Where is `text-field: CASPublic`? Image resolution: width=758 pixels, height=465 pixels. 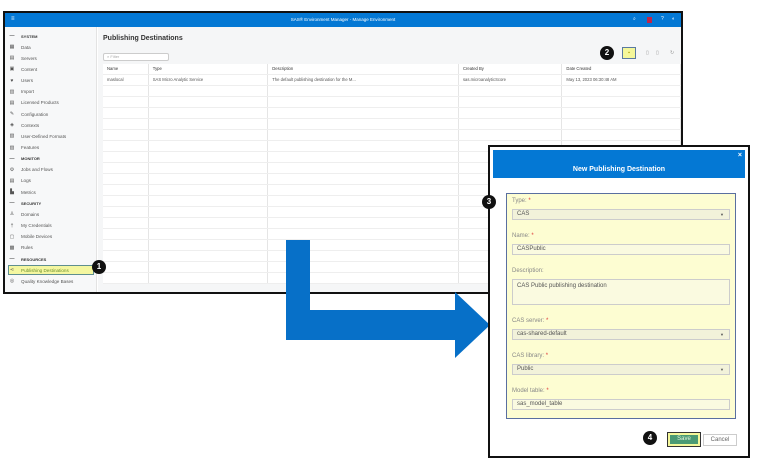 text-field: CASPublic is located at coordinates (621, 249).